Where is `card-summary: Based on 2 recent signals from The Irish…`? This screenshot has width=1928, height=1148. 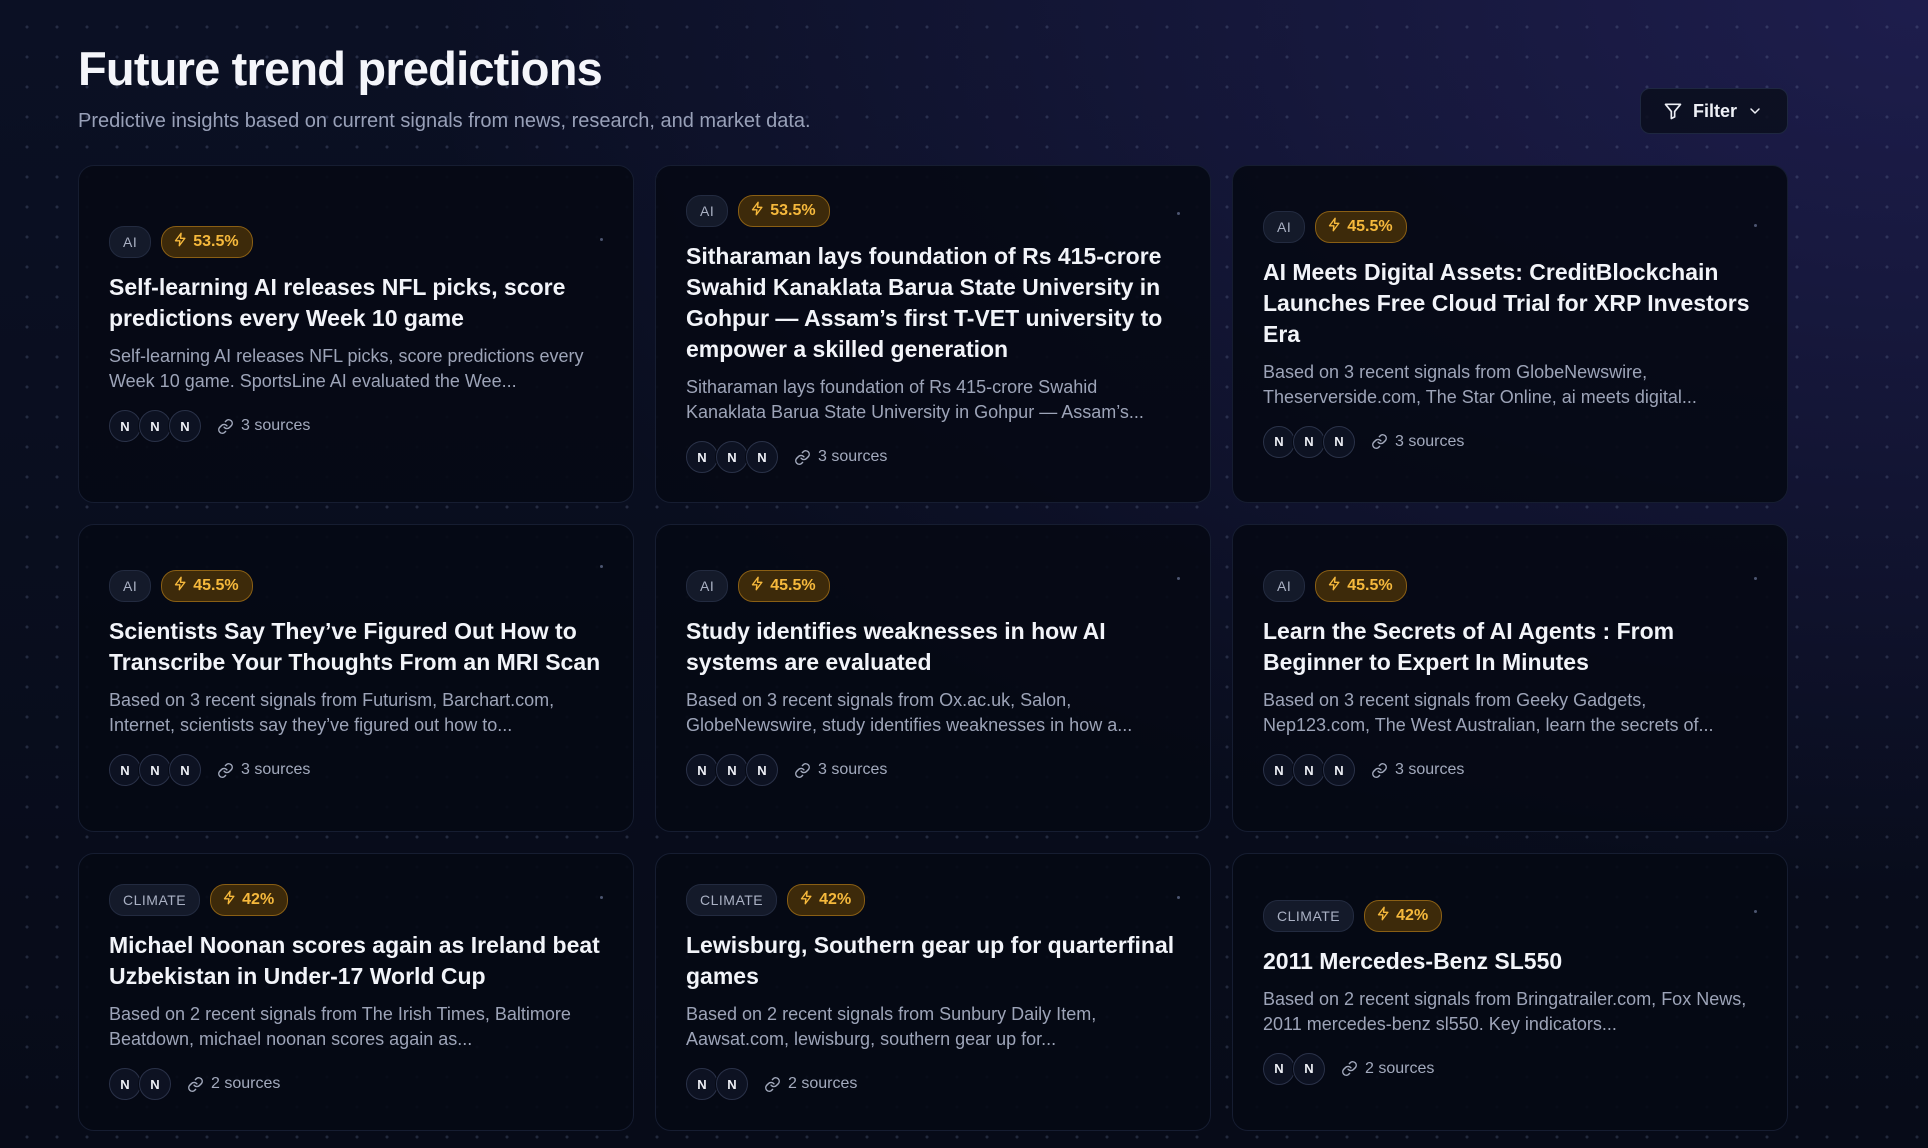 card-summary: Based on 2 recent signals from The Irish… is located at coordinates (340, 1026).